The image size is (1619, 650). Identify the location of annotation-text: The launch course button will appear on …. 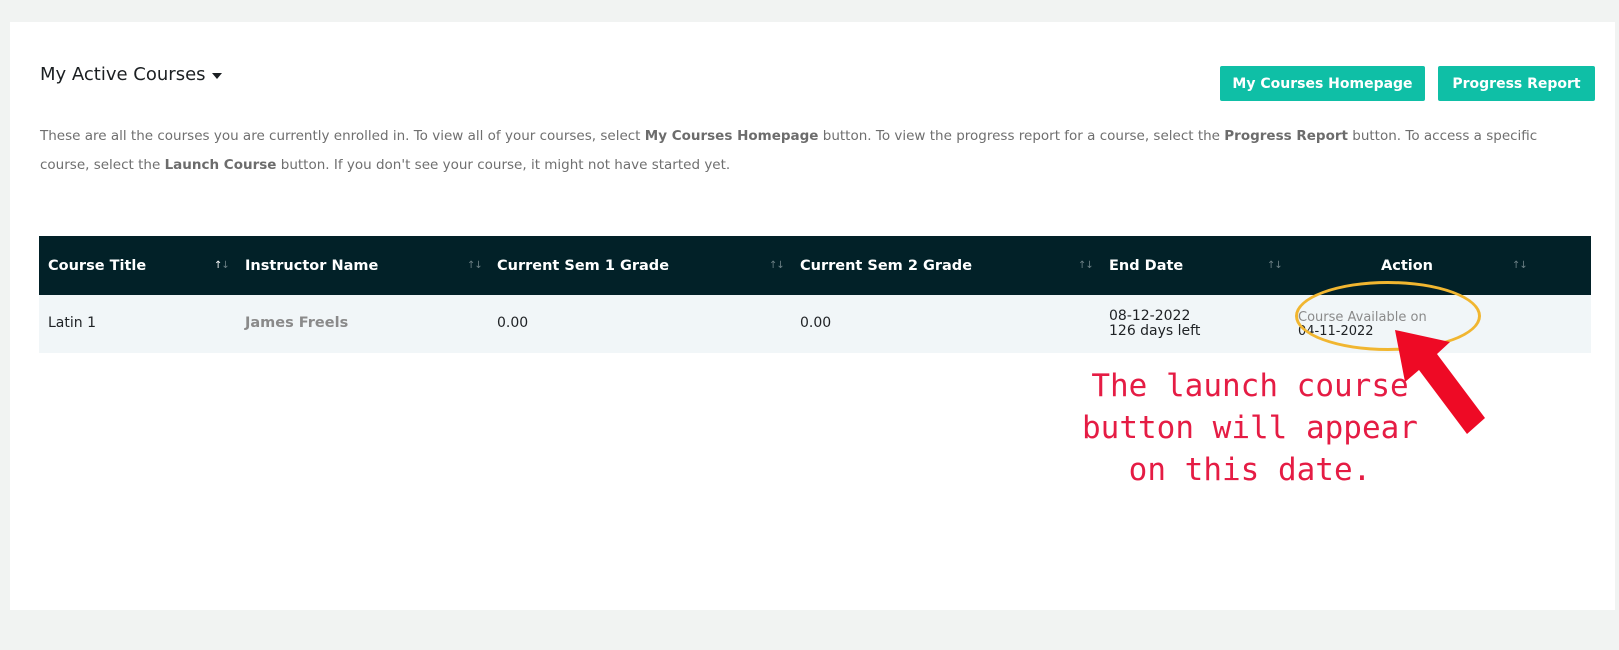
(1250, 428).